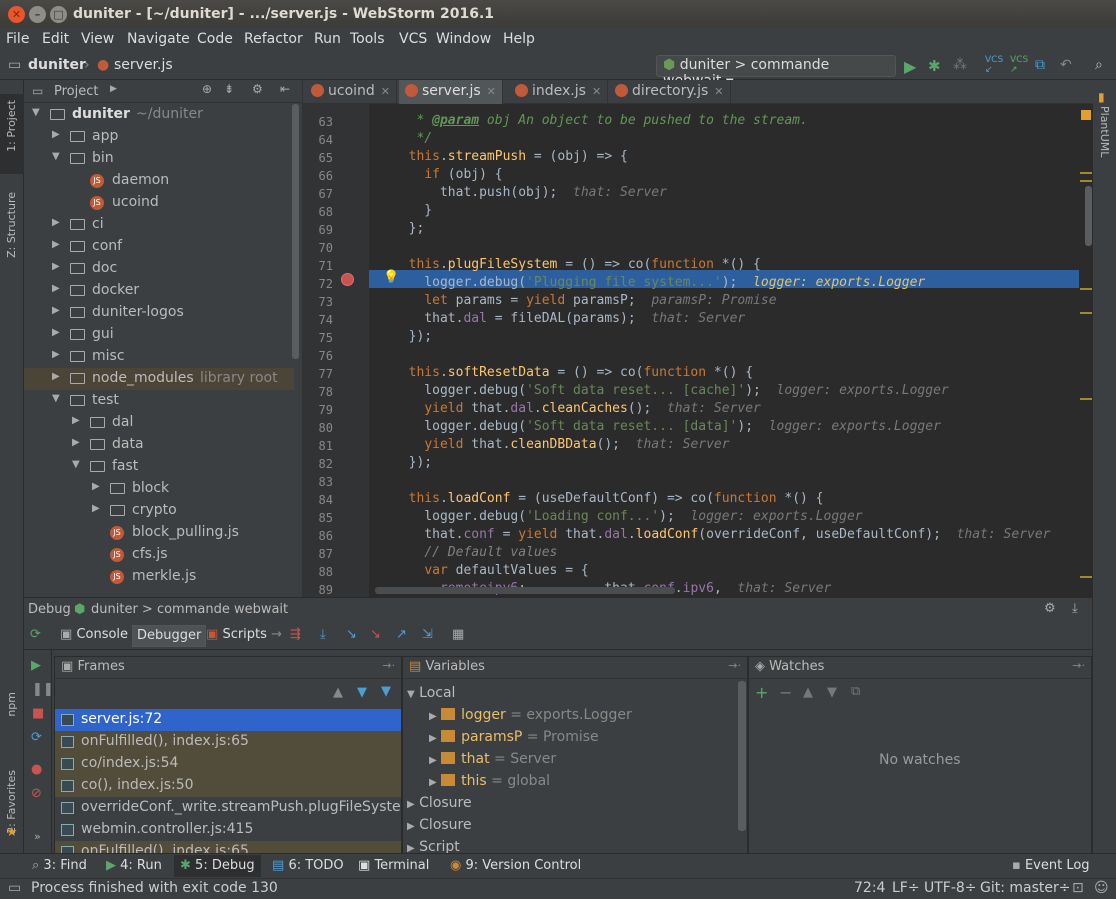  Describe the element at coordinates (159, 533) in the screenshot. I see `tree-file-item: JS block_pulling.js` at that location.